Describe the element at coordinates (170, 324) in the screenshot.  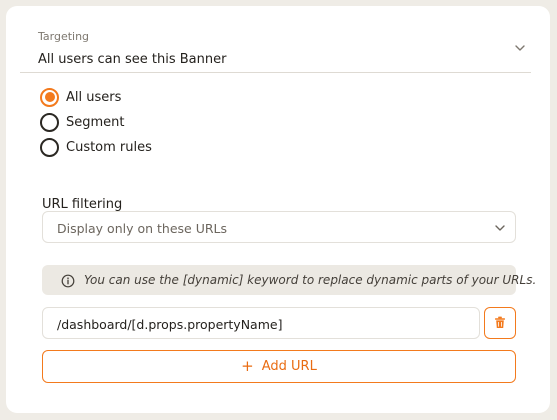
I see `url-input-value: /dashboard/[d.props.propertyName]` at that location.